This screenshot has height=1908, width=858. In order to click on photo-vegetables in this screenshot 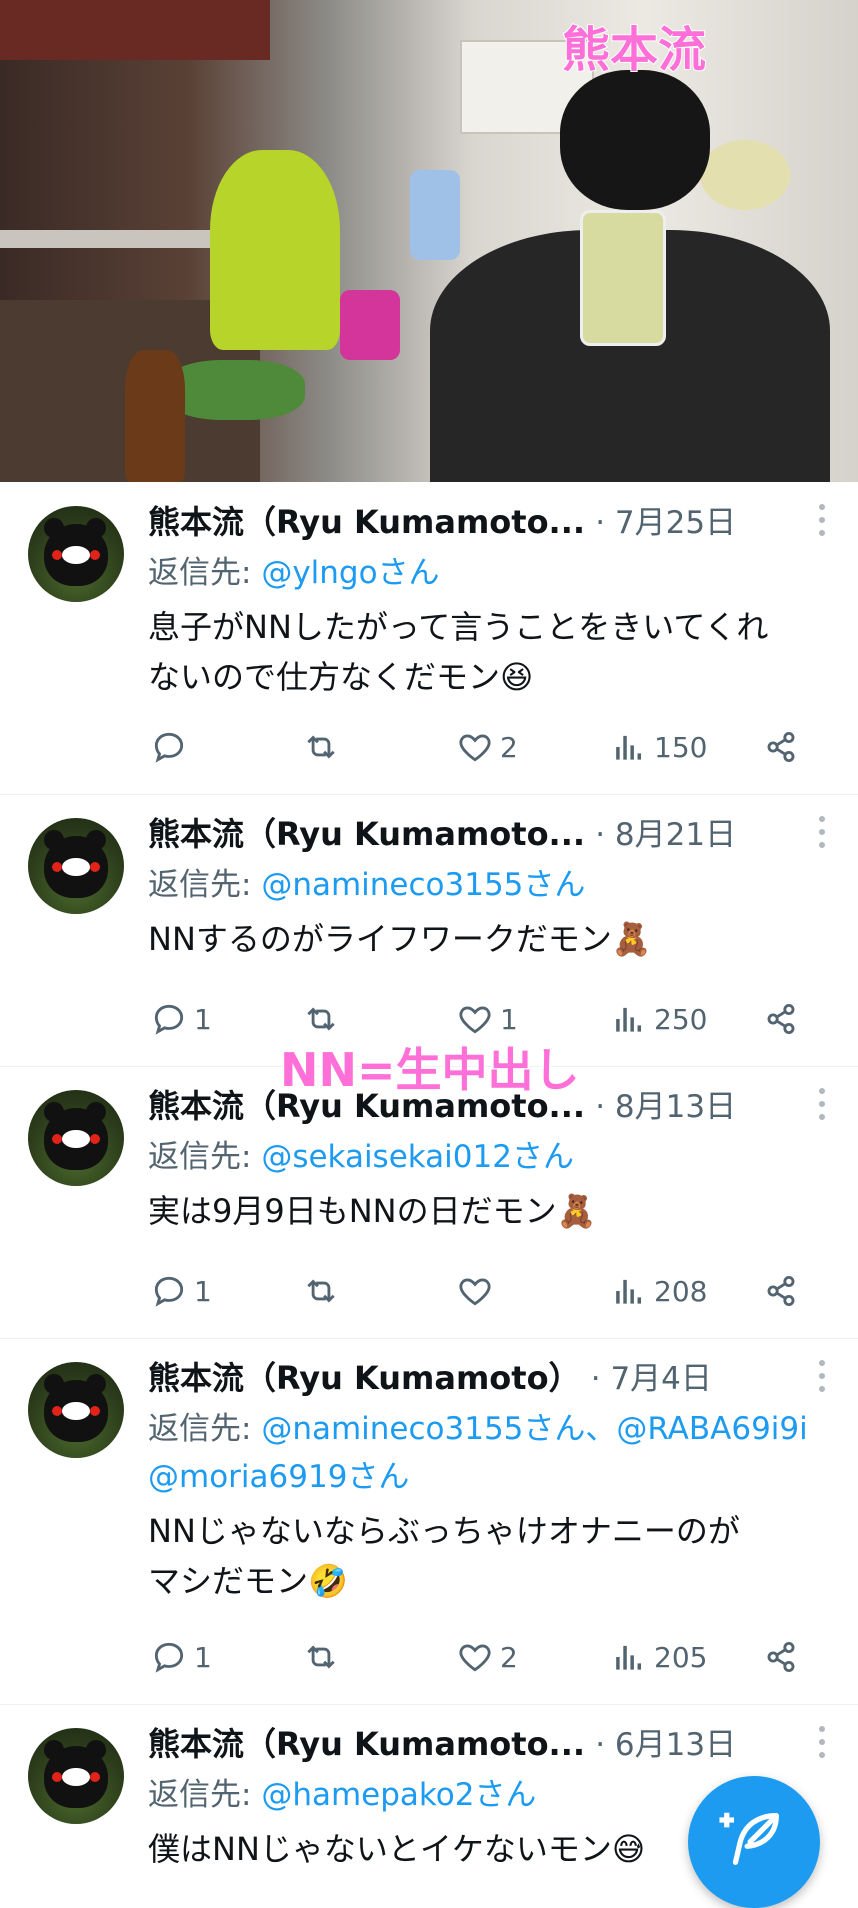, I will do `click(235, 390)`.